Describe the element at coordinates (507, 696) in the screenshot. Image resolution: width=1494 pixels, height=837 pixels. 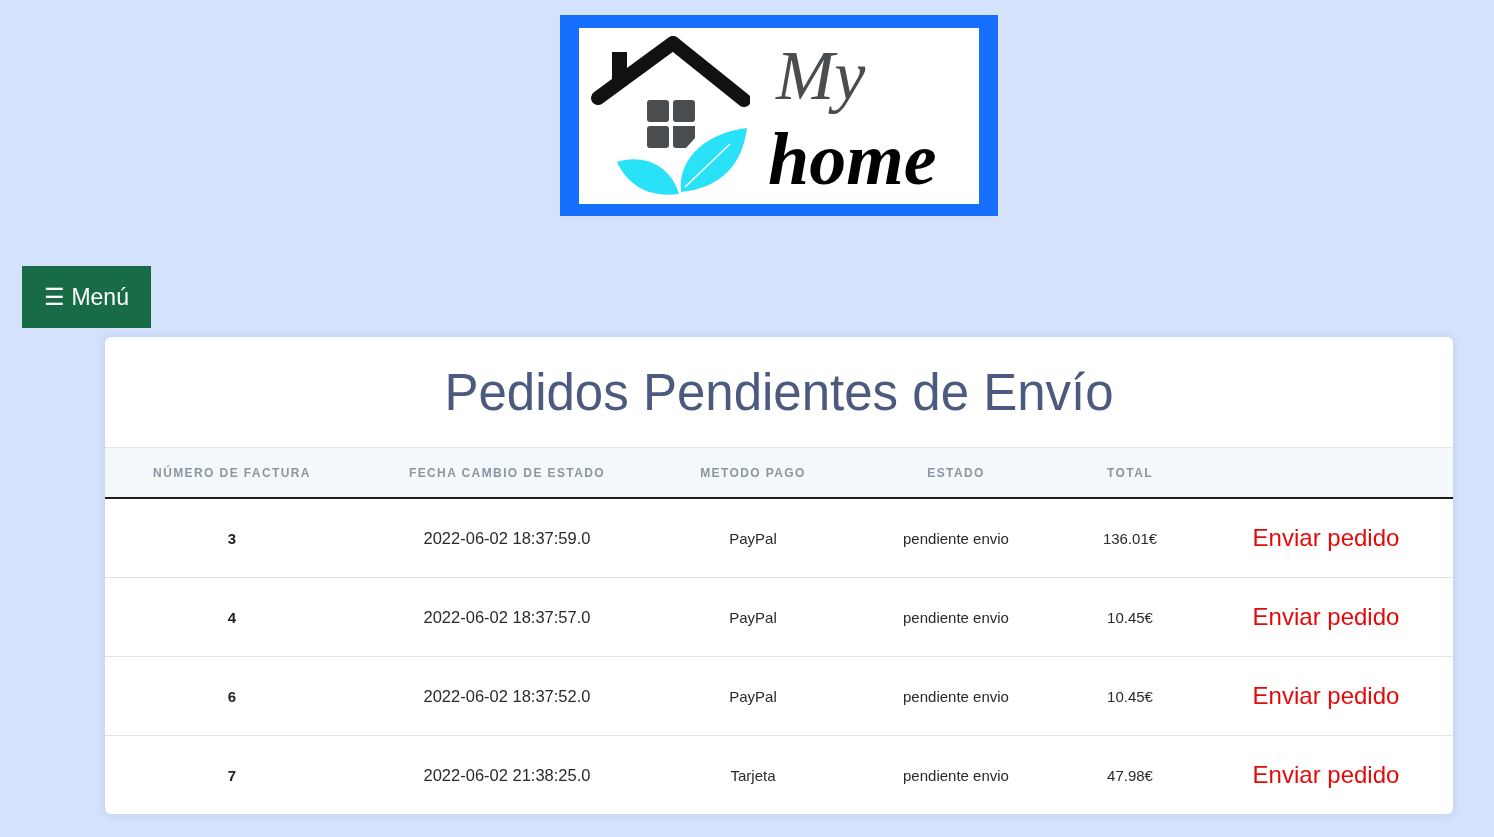
I see `table-cell: 2022-06-02 18:37:52.0` at that location.